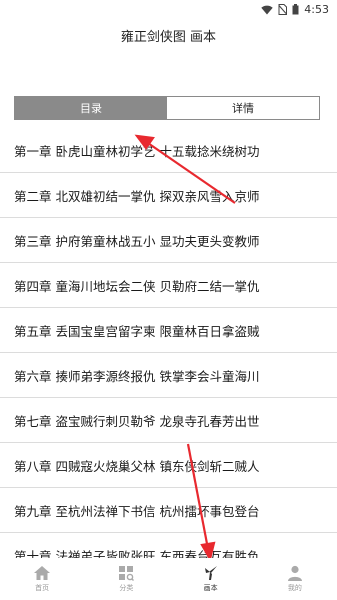 This screenshot has height=600, width=337. What do you see at coordinates (168, 150) in the screenshot?
I see `chapter-item: 第一章 卧虎山童林初学艺 十五载捻米绕树功` at bounding box center [168, 150].